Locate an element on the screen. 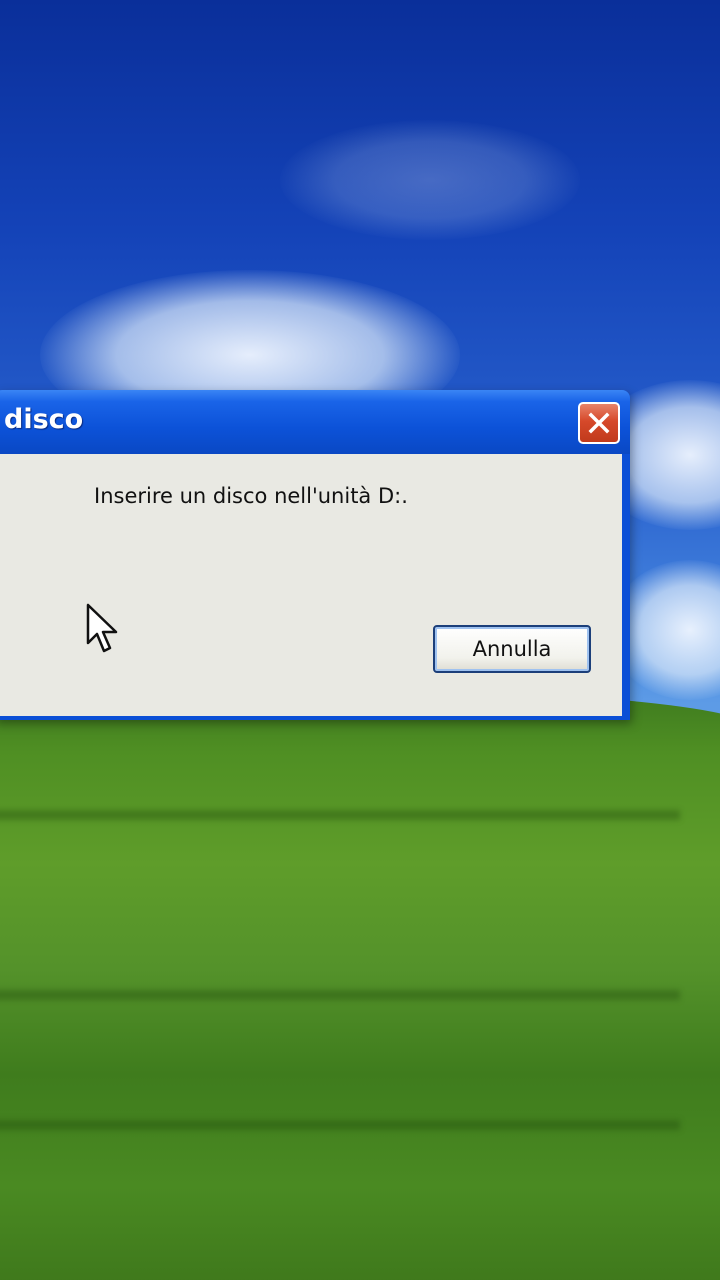 The image size is (720, 1280). cloud is located at coordinates (430, 180).